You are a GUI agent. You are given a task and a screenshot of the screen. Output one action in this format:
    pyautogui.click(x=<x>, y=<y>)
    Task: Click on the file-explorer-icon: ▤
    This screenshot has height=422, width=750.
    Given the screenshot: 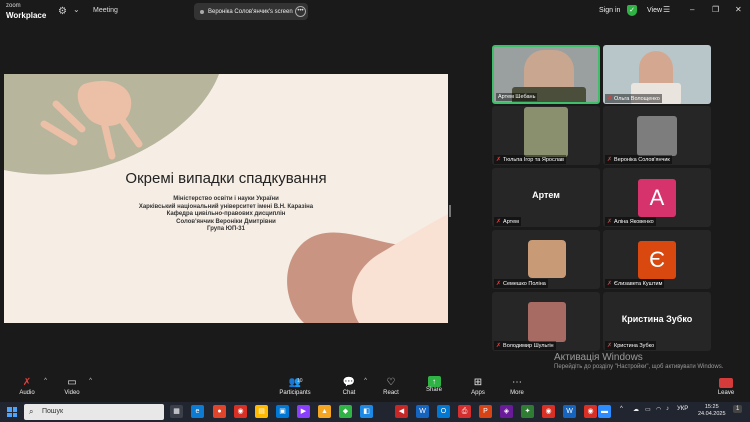 What is the action you would take?
    pyautogui.click(x=261, y=411)
    